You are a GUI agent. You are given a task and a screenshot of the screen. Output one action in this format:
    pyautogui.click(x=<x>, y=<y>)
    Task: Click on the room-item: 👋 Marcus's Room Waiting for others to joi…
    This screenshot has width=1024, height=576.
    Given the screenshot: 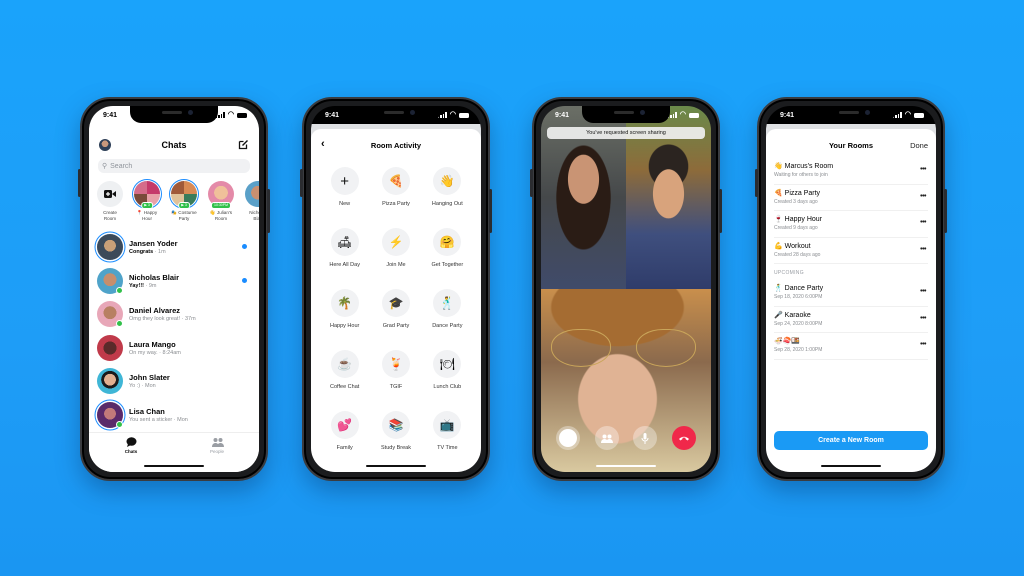 What is the action you would take?
    pyautogui.click(x=851, y=171)
    